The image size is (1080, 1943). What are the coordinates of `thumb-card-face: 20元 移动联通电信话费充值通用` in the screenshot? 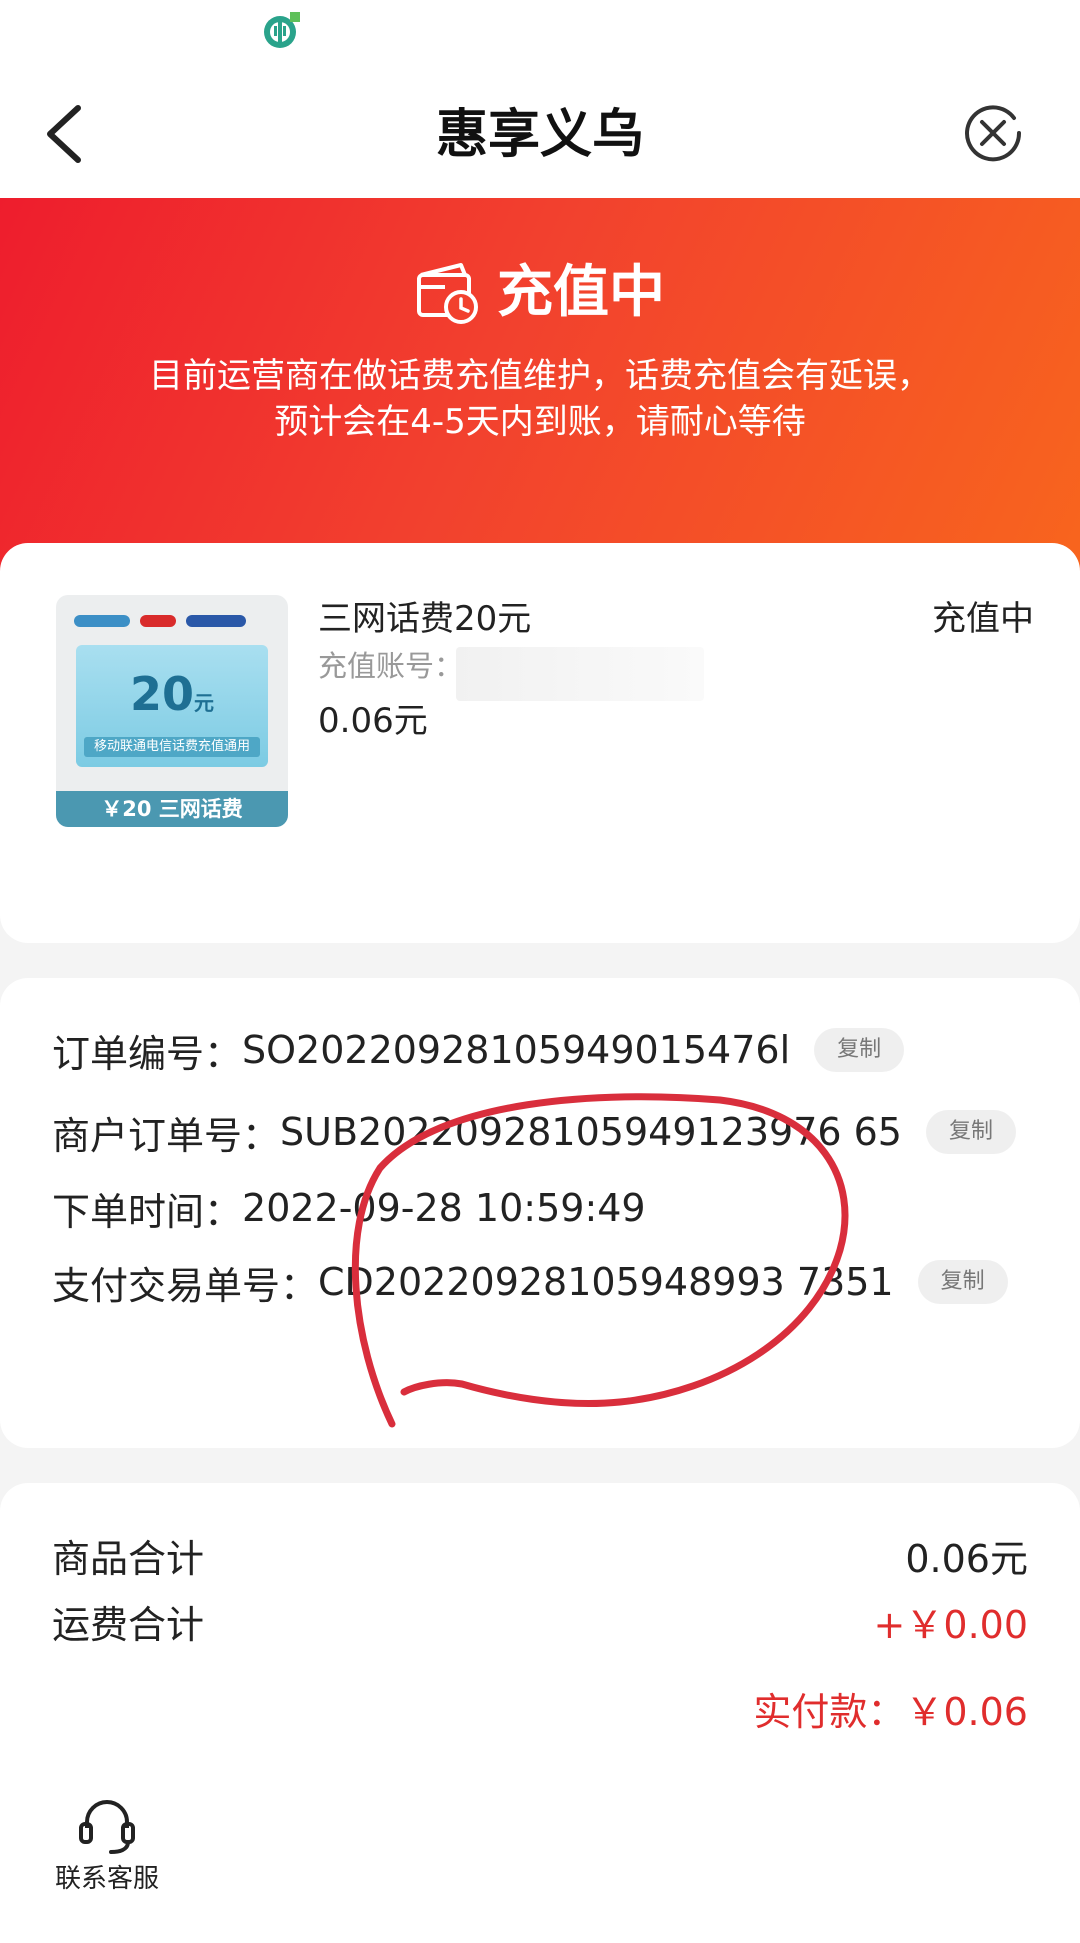 It's located at (172, 706).